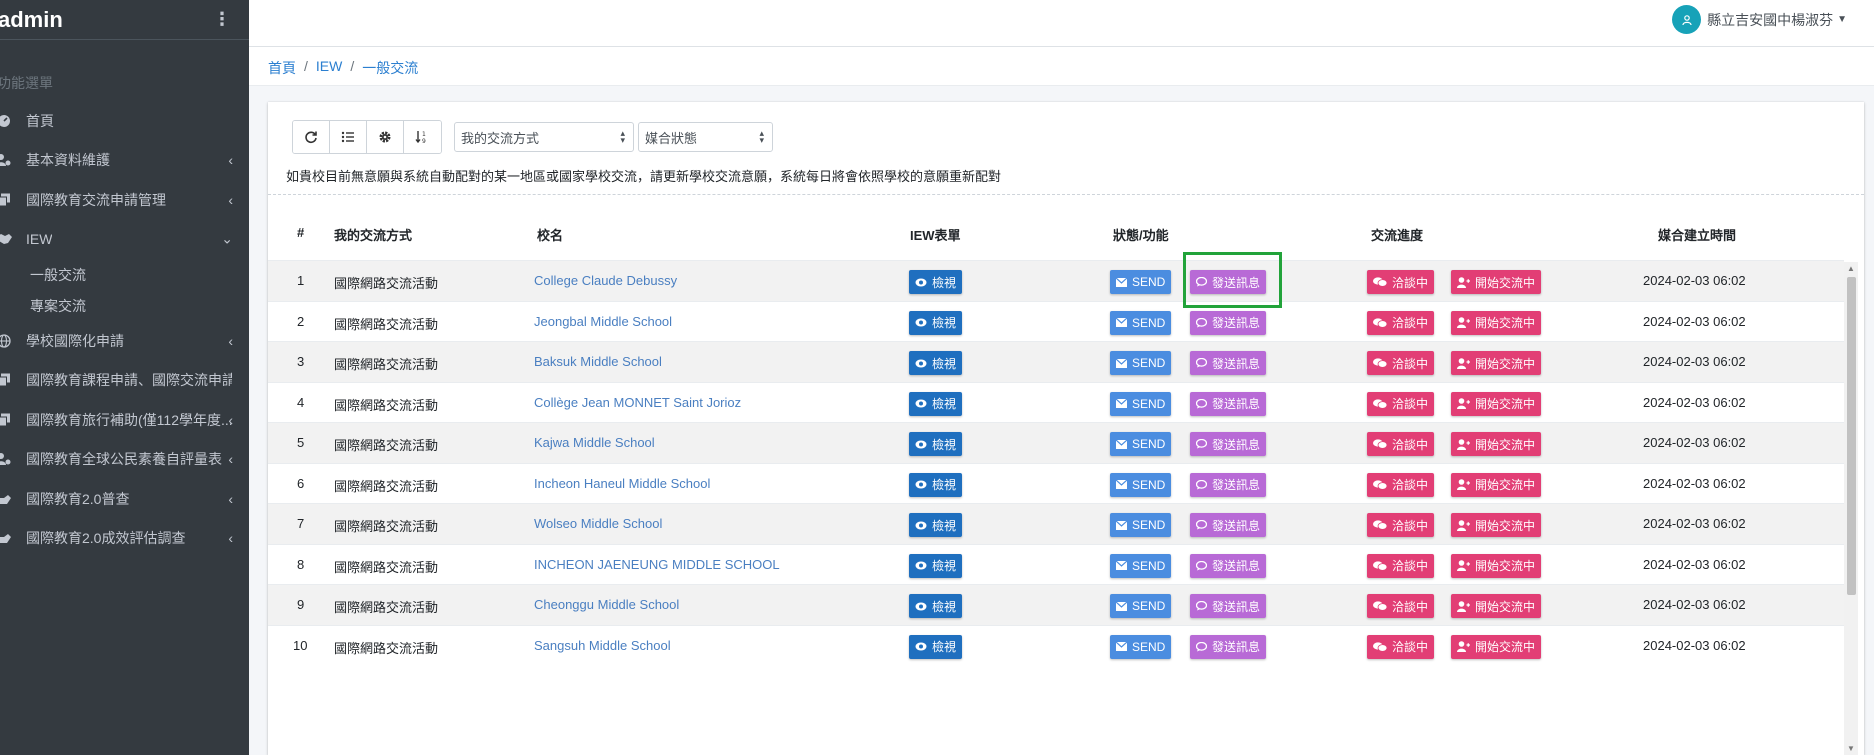 This screenshot has height=755, width=1874. Describe the element at coordinates (329, 68) in the screenshot. I see `breadcrumb-iew: IEW` at that location.